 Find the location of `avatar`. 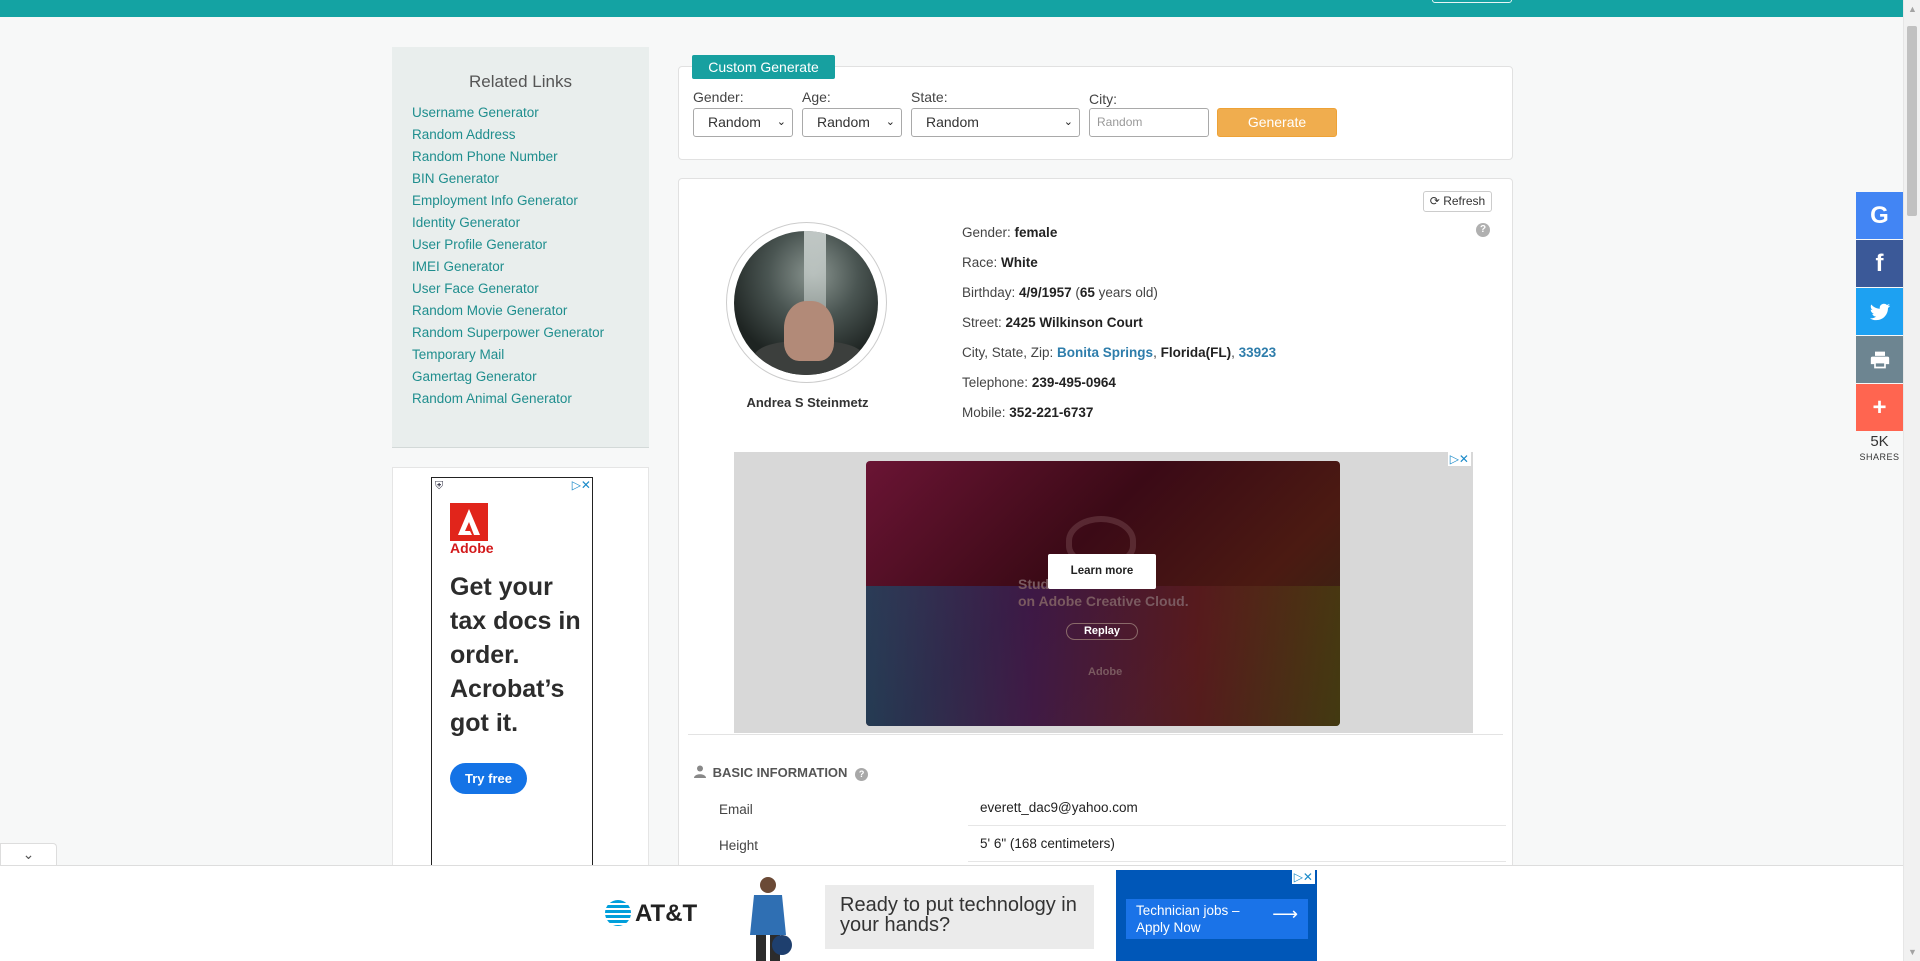

avatar is located at coordinates (806, 303).